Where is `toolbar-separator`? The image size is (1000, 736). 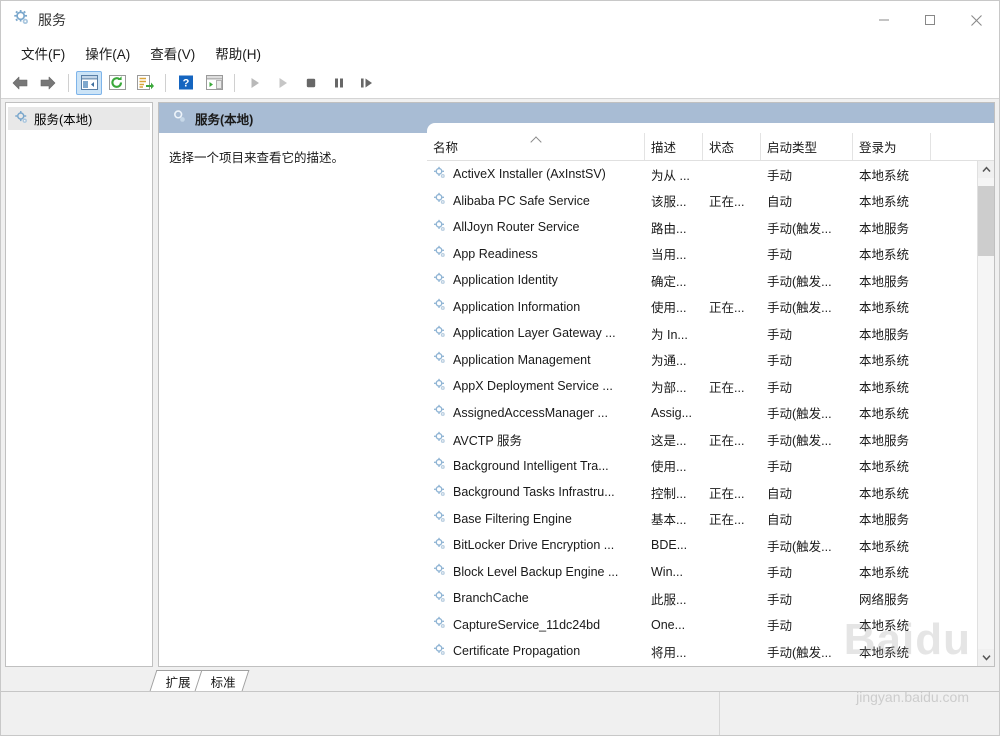 toolbar-separator is located at coordinates (165, 82).